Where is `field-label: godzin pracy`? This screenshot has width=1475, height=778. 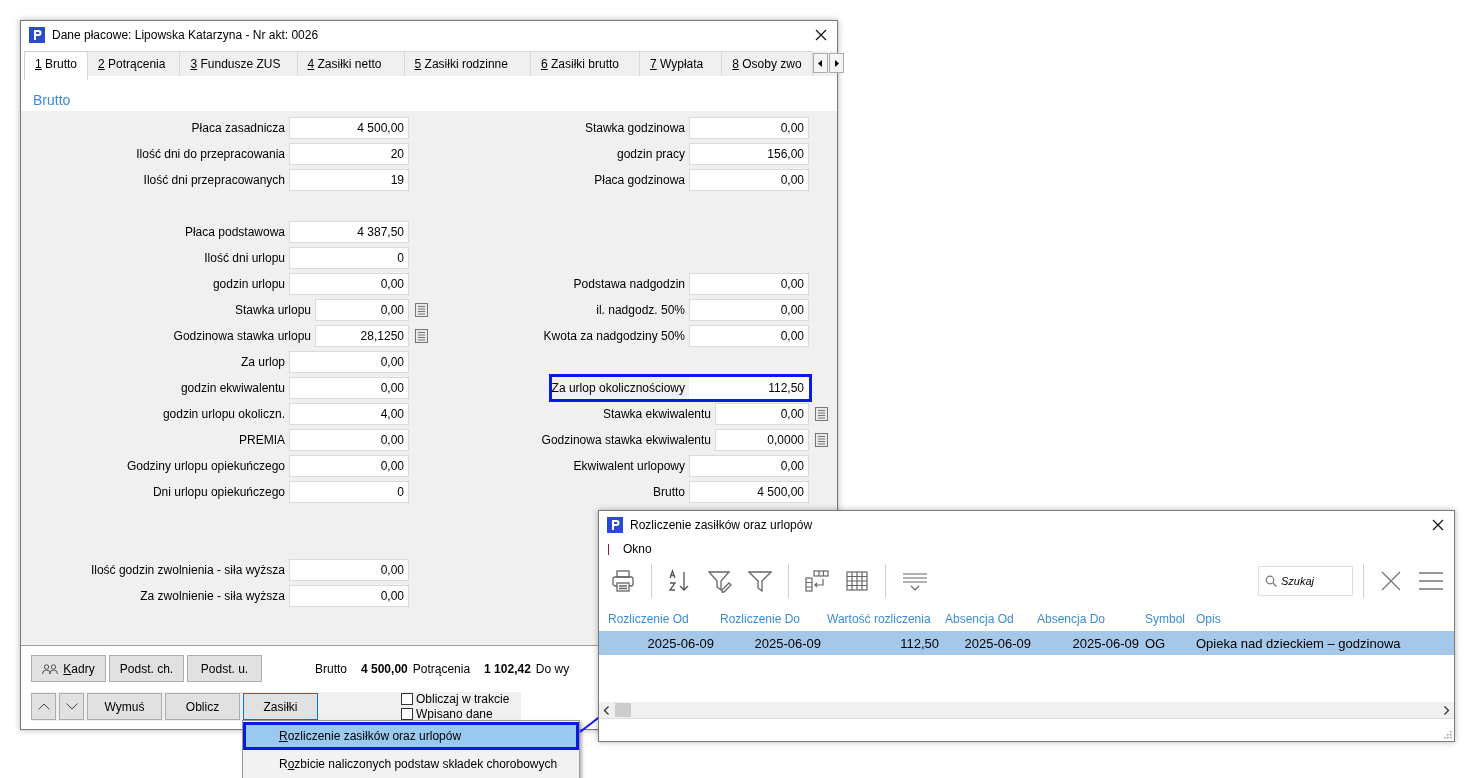
field-label: godzin pracy is located at coordinates (651, 154).